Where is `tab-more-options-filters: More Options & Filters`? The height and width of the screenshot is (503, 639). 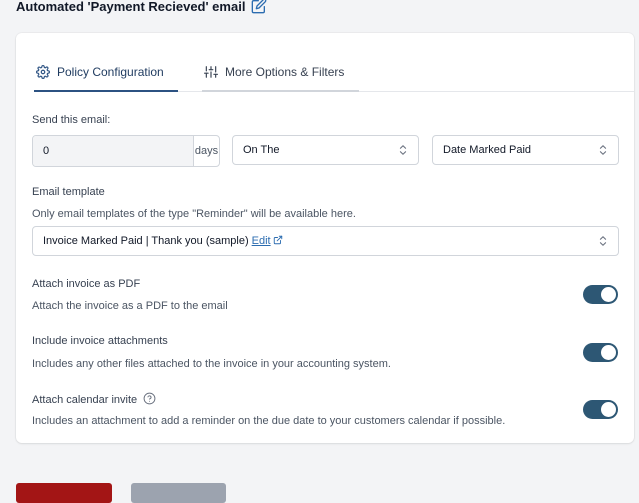 tab-more-options-filters: More Options & Filters is located at coordinates (280, 72).